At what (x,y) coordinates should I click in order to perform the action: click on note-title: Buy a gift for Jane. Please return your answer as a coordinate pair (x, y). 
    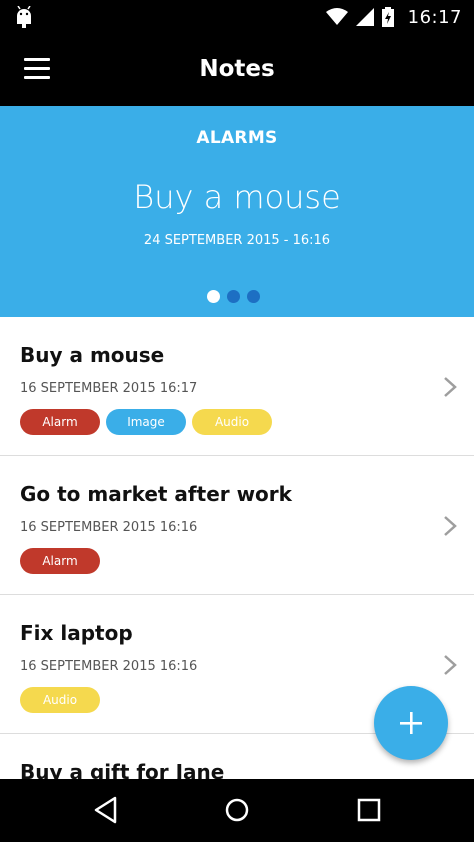
    Looking at the image, I should click on (122, 769).